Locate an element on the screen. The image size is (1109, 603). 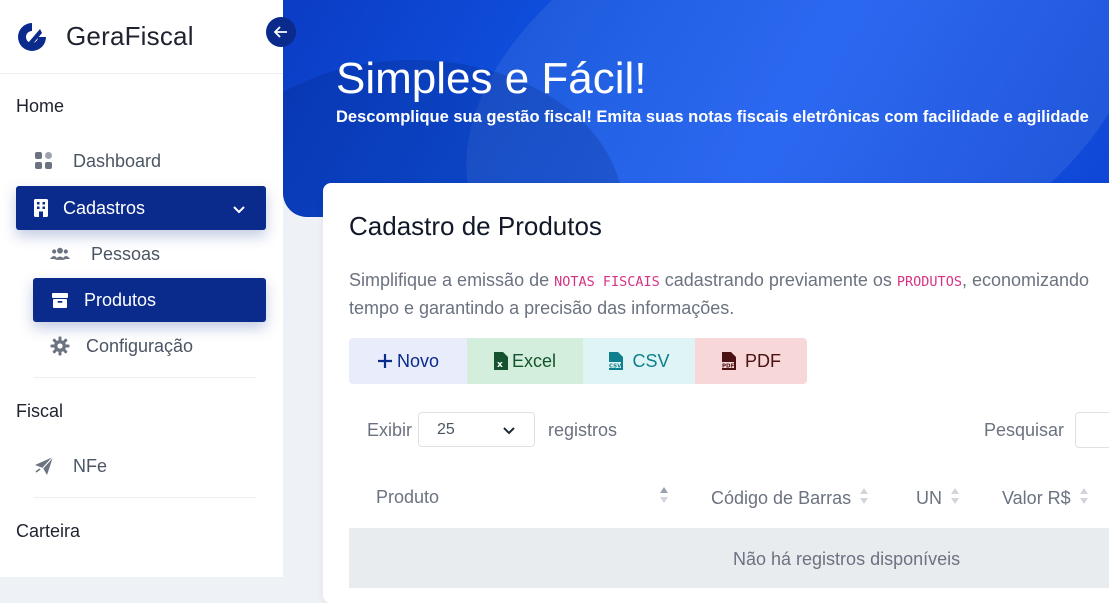
arrow-left-icon is located at coordinates (280, 32).